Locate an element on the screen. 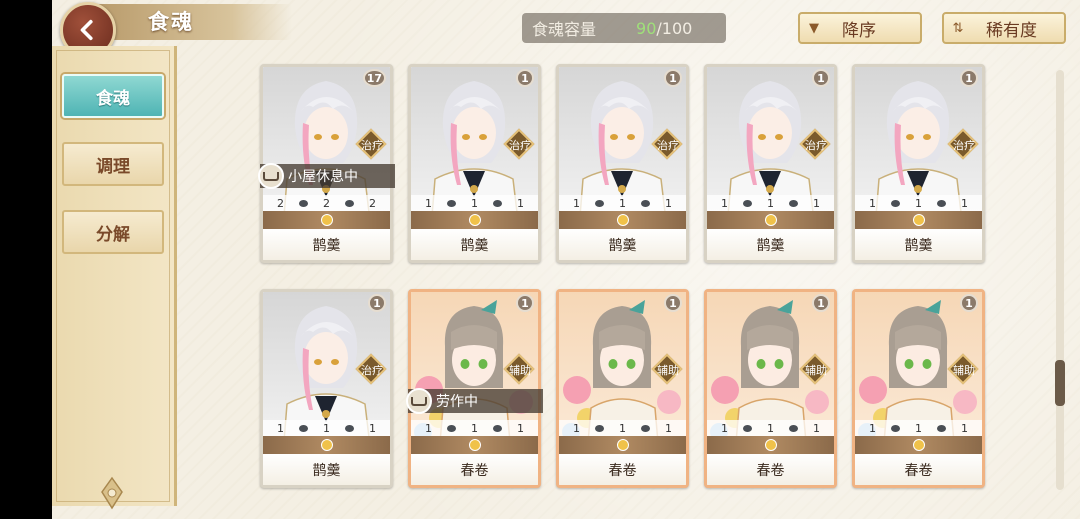 The image size is (1080, 519). sort-arrows-icon: ⇅ is located at coordinates (958, 28).